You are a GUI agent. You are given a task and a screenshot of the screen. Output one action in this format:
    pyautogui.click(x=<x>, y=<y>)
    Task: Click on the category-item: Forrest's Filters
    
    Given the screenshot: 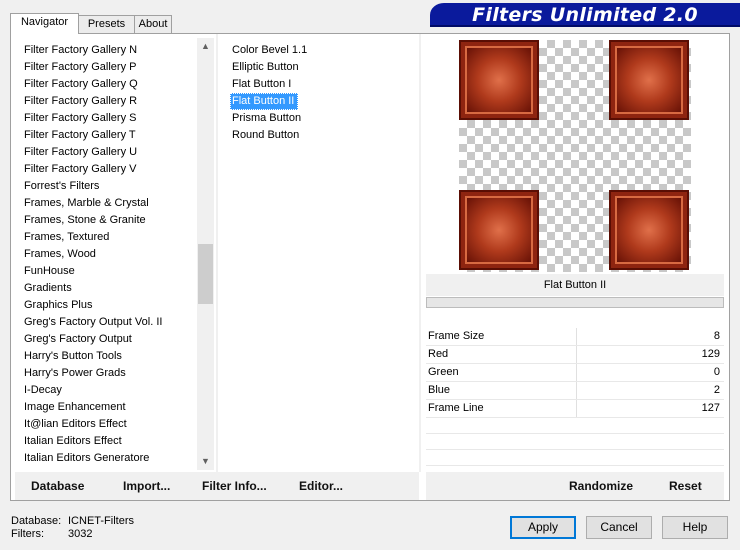 What is the action you would take?
    pyautogui.click(x=114, y=186)
    